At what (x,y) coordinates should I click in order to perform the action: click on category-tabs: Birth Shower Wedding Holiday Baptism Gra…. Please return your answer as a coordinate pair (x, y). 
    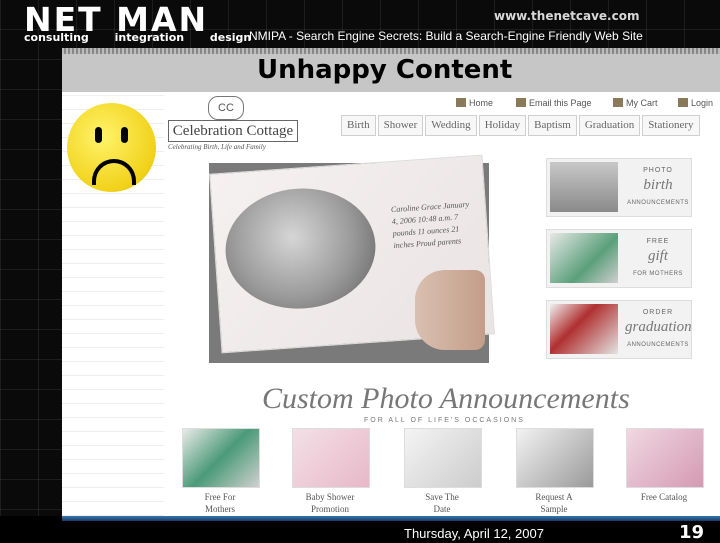
    Looking at the image, I should click on (521, 125).